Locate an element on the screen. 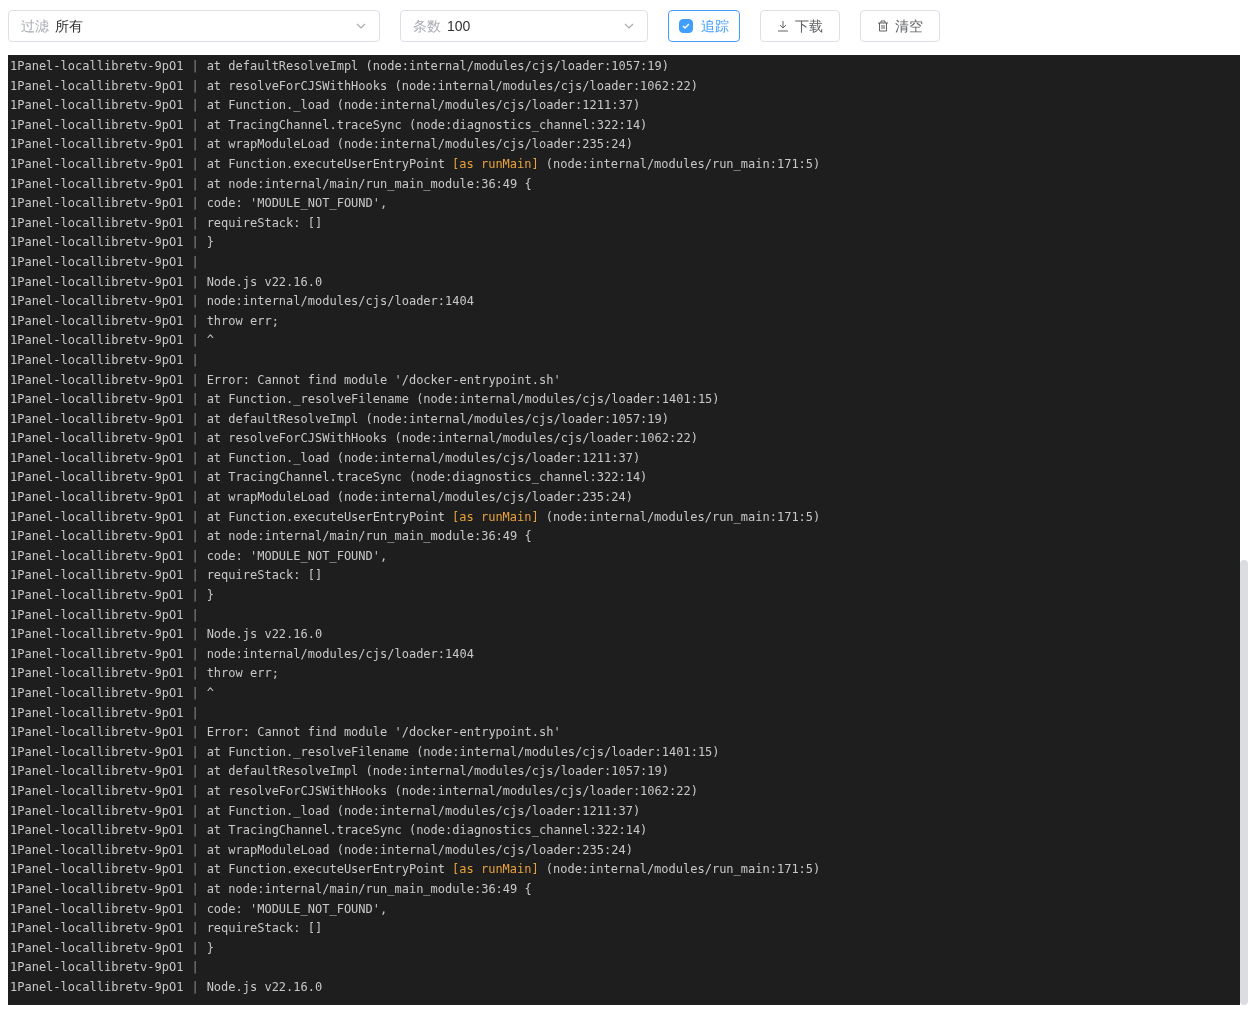  download-button: 下载 is located at coordinates (800, 25).